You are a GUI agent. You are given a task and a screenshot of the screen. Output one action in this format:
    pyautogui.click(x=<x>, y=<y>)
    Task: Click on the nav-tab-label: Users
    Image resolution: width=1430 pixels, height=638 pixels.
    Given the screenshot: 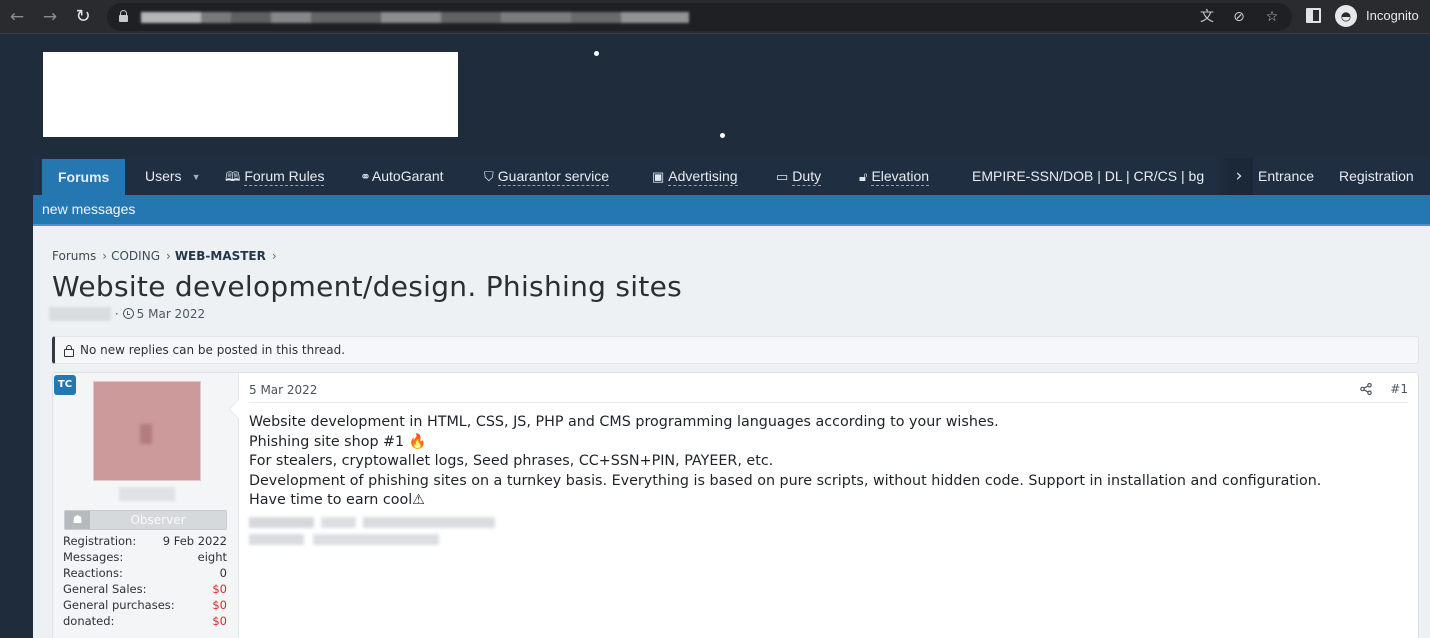 What is the action you would take?
    pyautogui.click(x=163, y=176)
    